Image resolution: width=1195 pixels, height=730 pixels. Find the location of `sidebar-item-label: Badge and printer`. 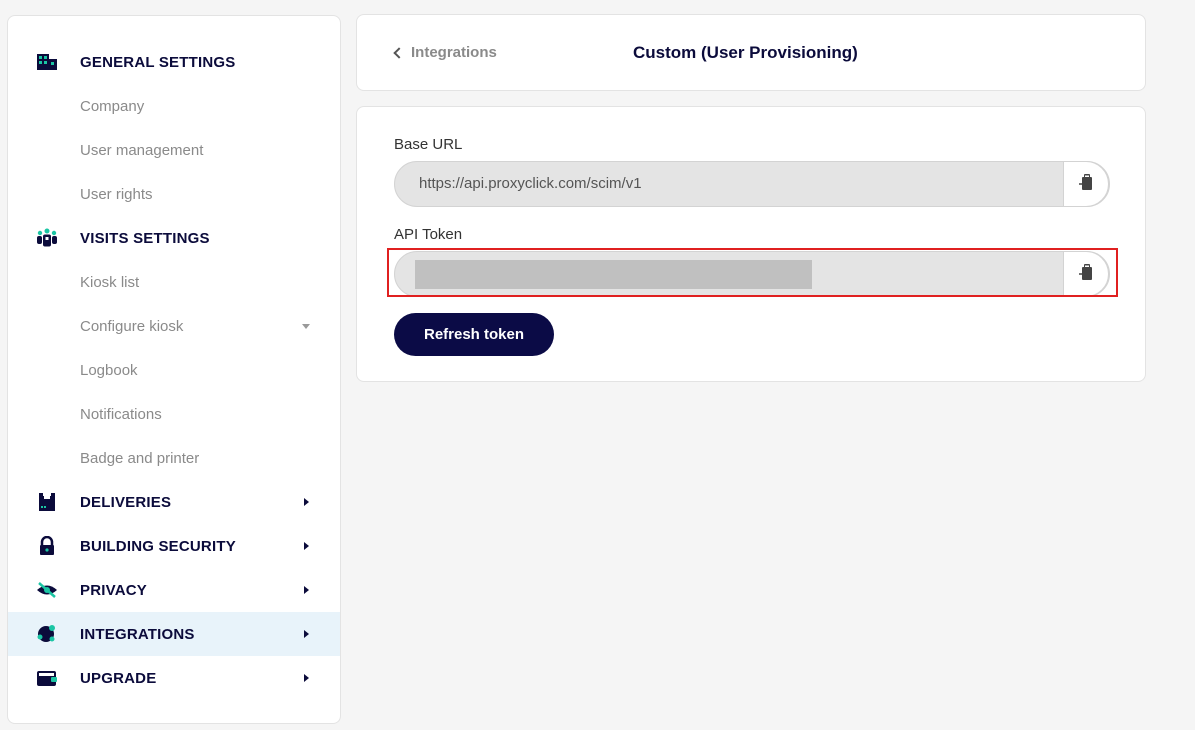

sidebar-item-label: Badge and printer is located at coordinates (140, 458).